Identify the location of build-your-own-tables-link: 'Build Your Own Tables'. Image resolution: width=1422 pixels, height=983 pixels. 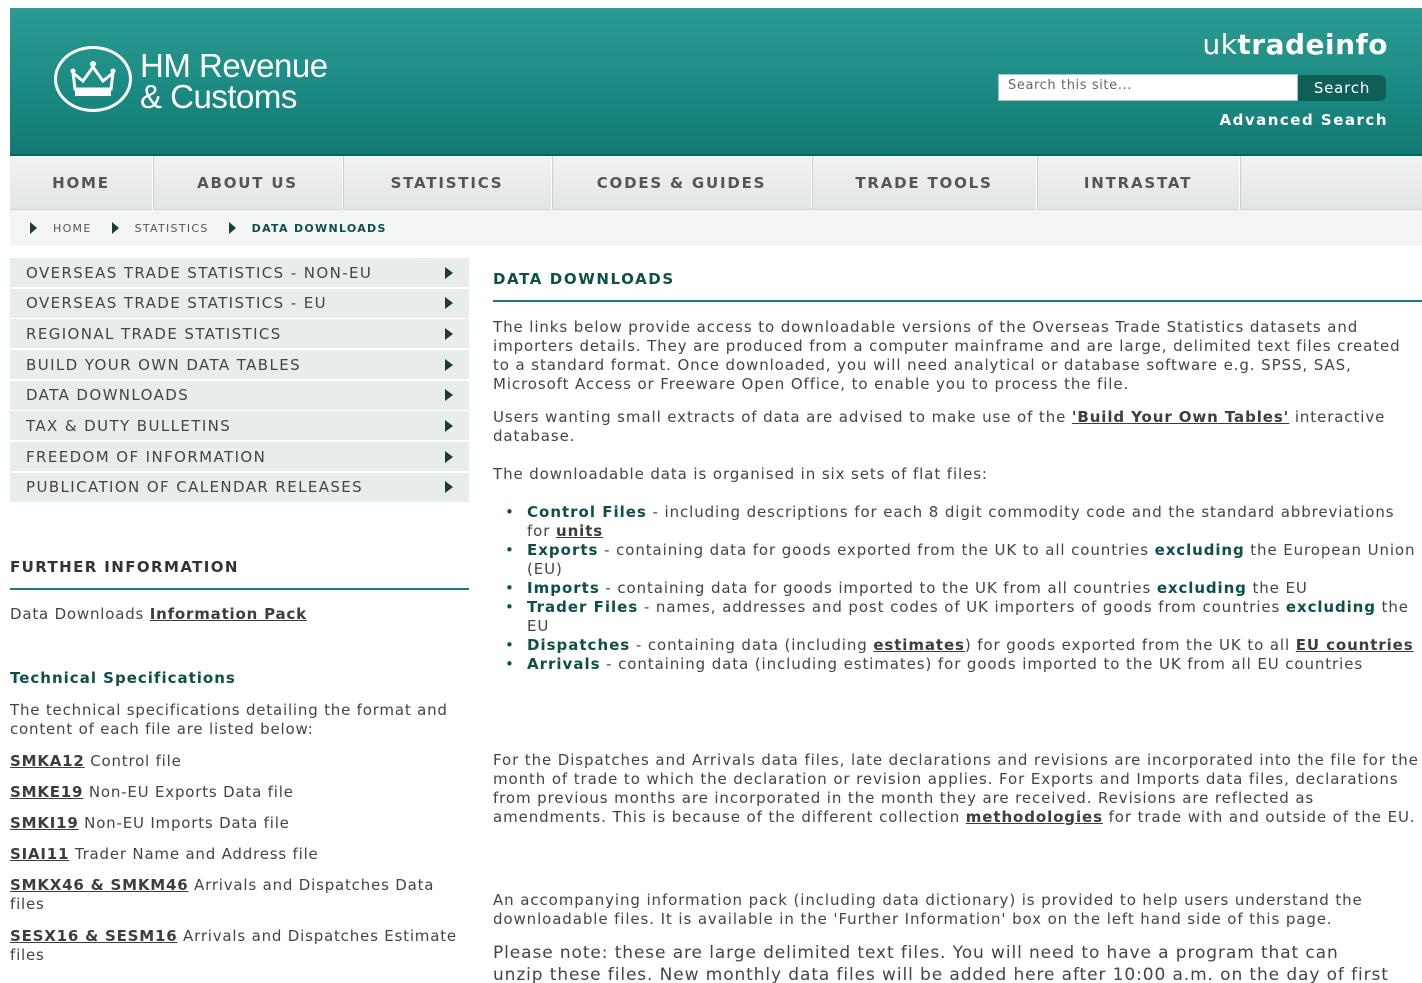
(1180, 417).